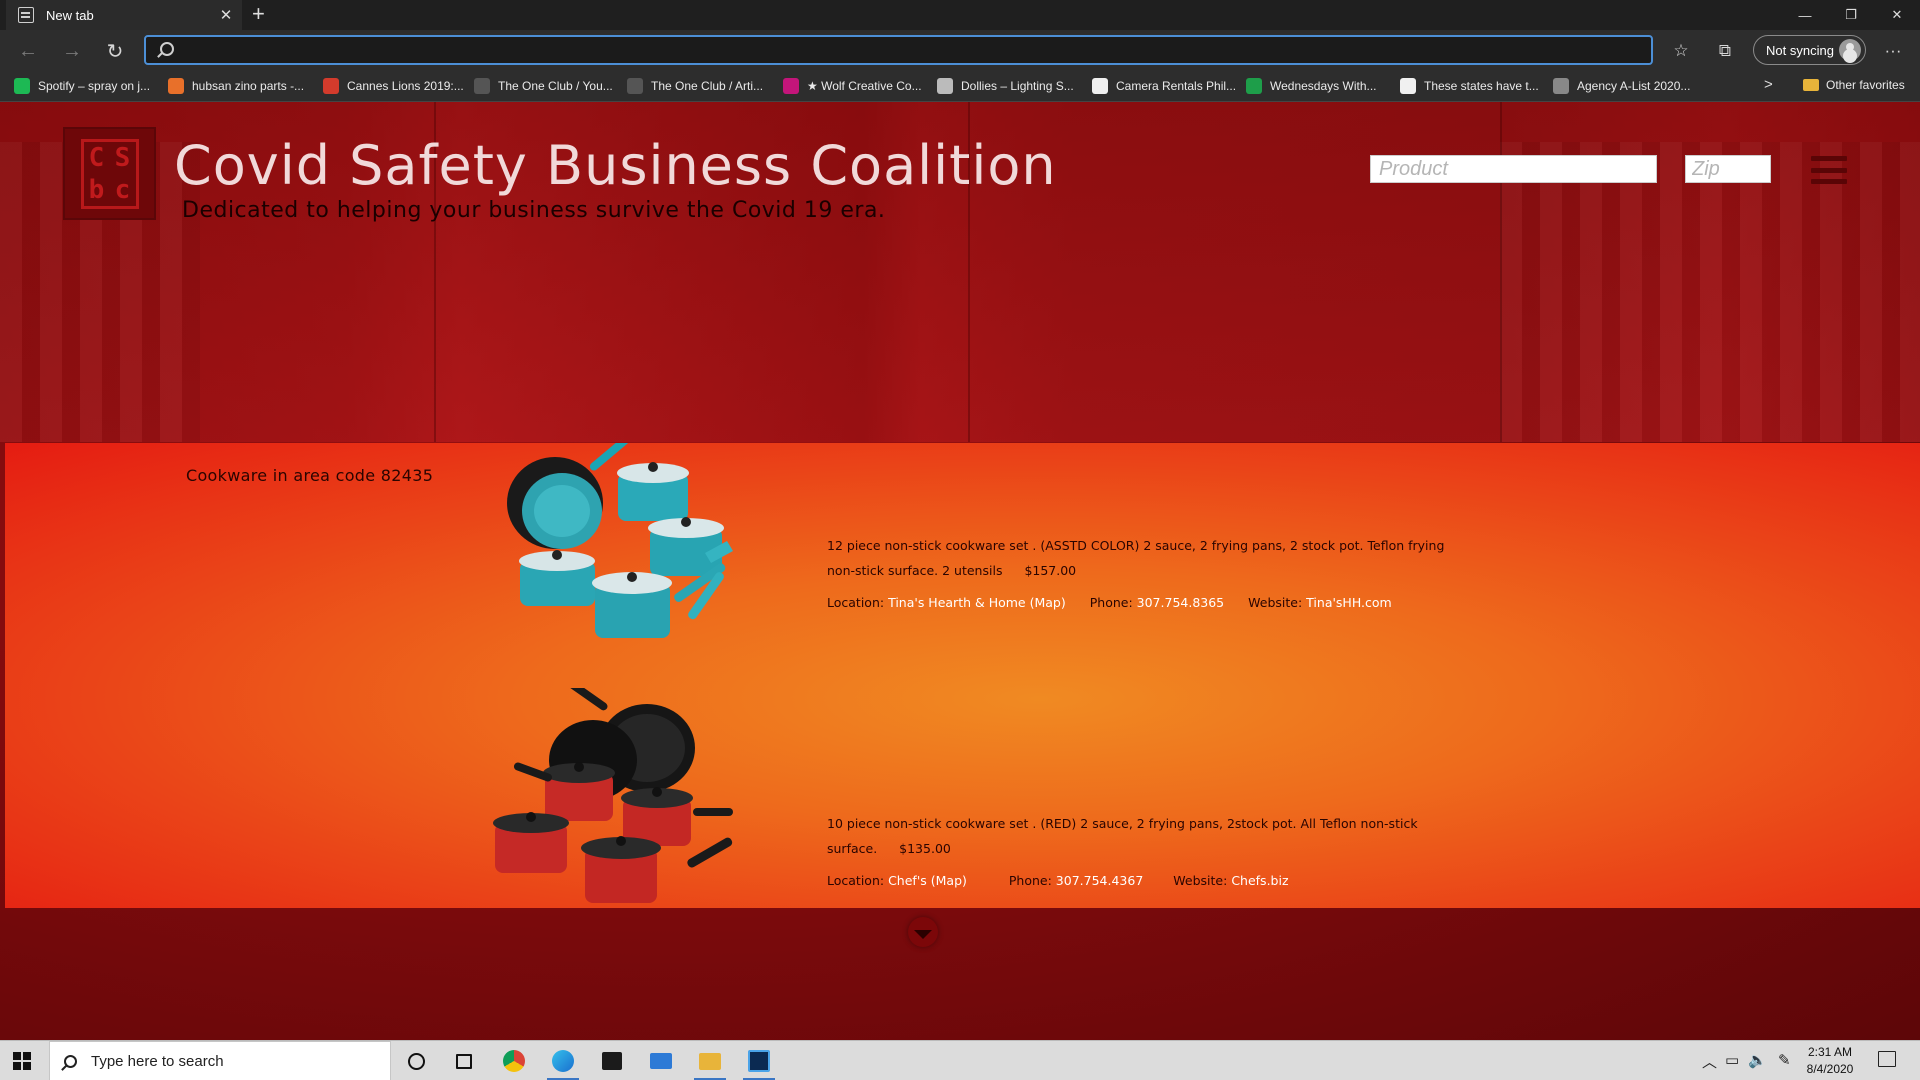  I want to click on phone-label: Phone:, so click(1111, 602).